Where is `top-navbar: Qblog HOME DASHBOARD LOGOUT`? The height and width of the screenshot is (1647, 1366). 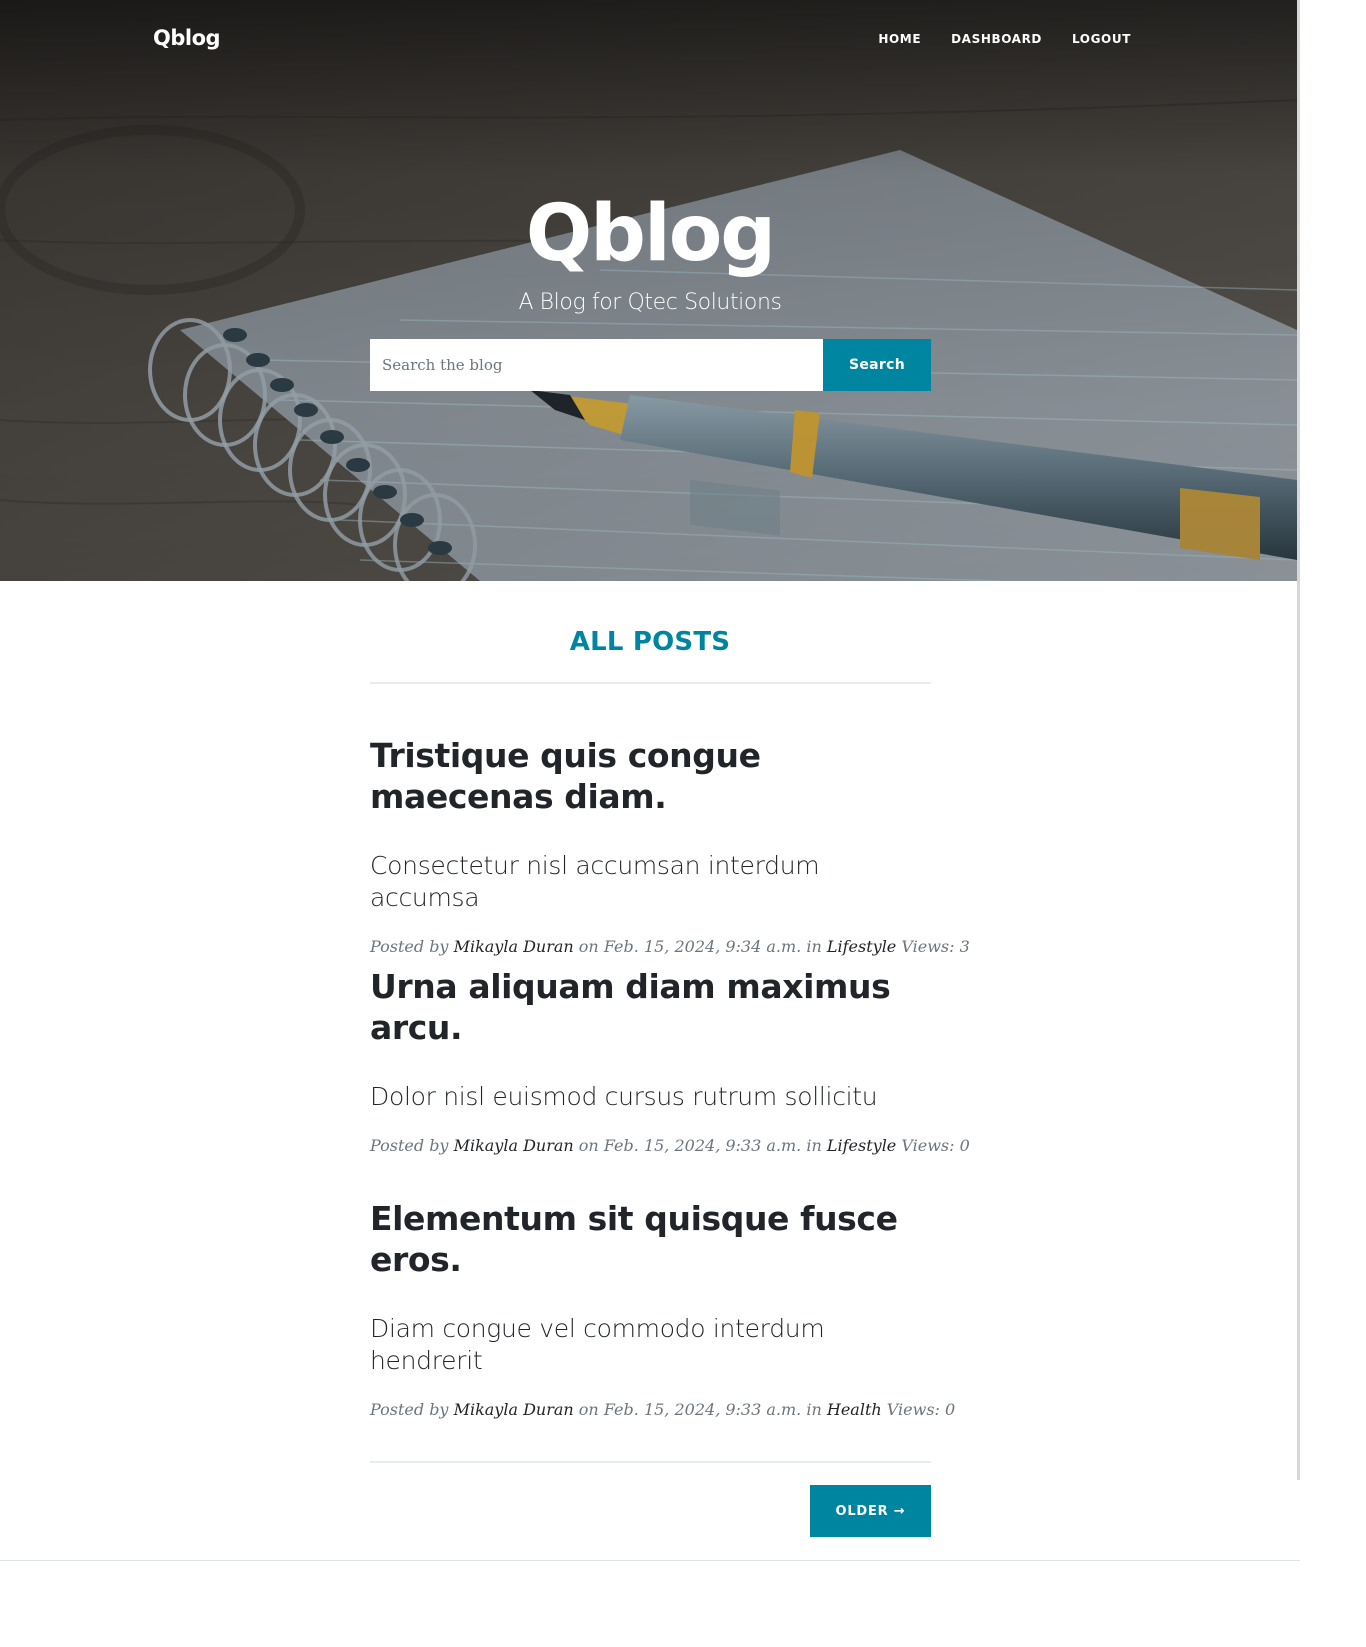 top-navbar: Qblog HOME DASHBOARD LOGOUT is located at coordinates (648, 40).